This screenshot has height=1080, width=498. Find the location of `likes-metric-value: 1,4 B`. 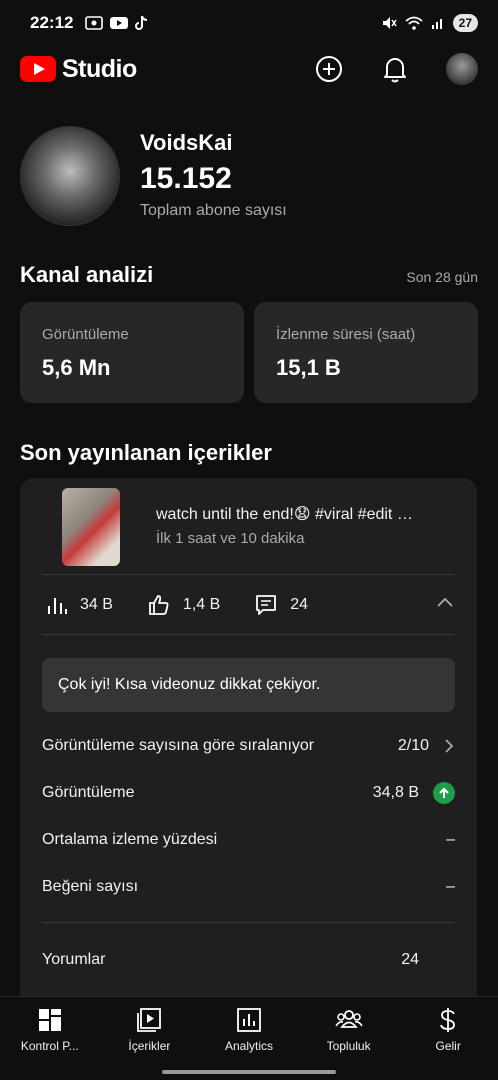

likes-metric-value: 1,4 B is located at coordinates (201, 604).